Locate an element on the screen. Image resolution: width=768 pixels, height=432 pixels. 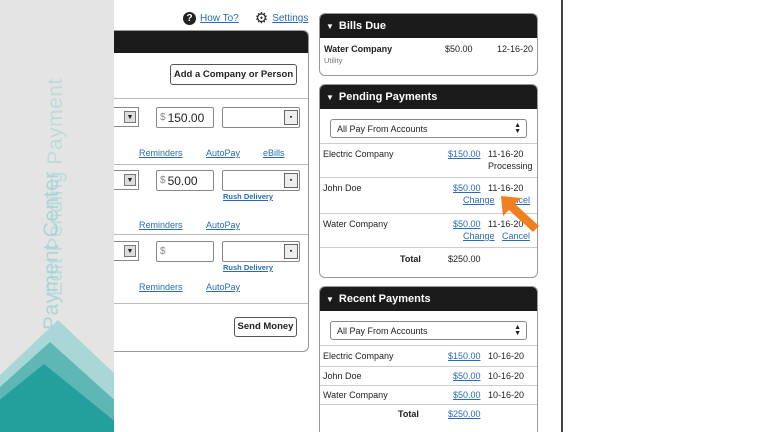
recent-payments-header: ▼ Recent Payments is located at coordinates (428, 299).